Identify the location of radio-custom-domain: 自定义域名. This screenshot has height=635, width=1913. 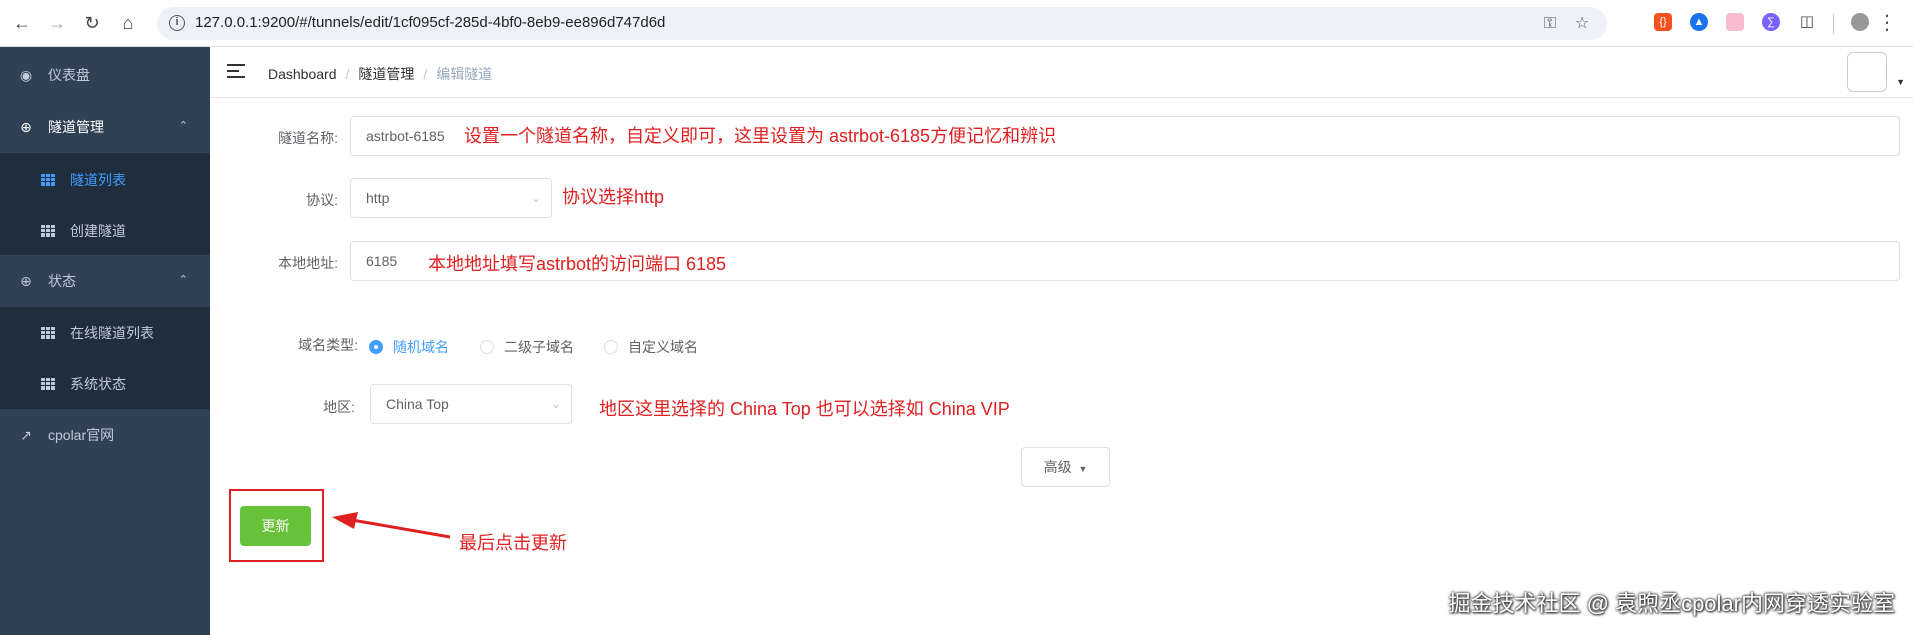
(651, 347).